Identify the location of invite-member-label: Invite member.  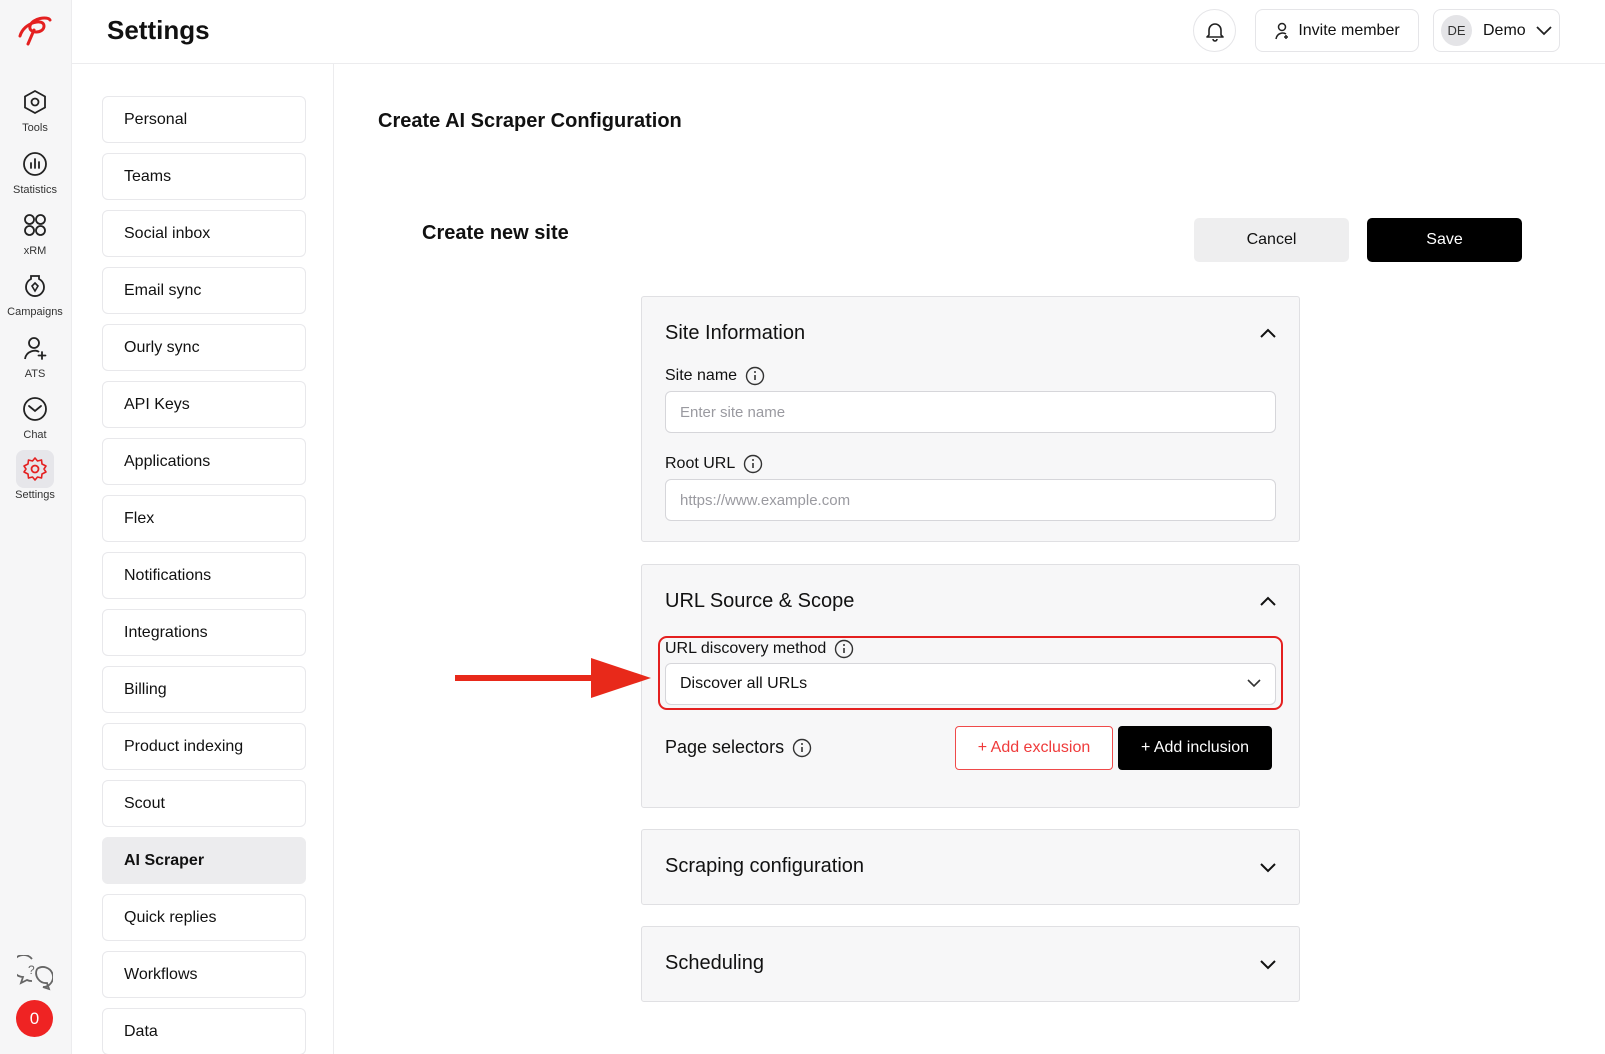
(1349, 30).